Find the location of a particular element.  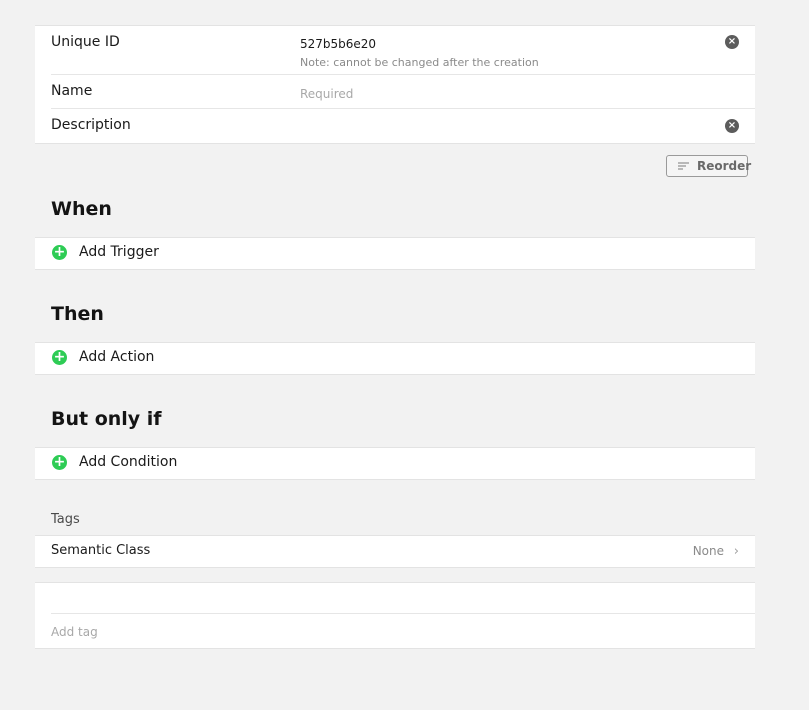

chevron-right-icon: › is located at coordinates (736, 551).